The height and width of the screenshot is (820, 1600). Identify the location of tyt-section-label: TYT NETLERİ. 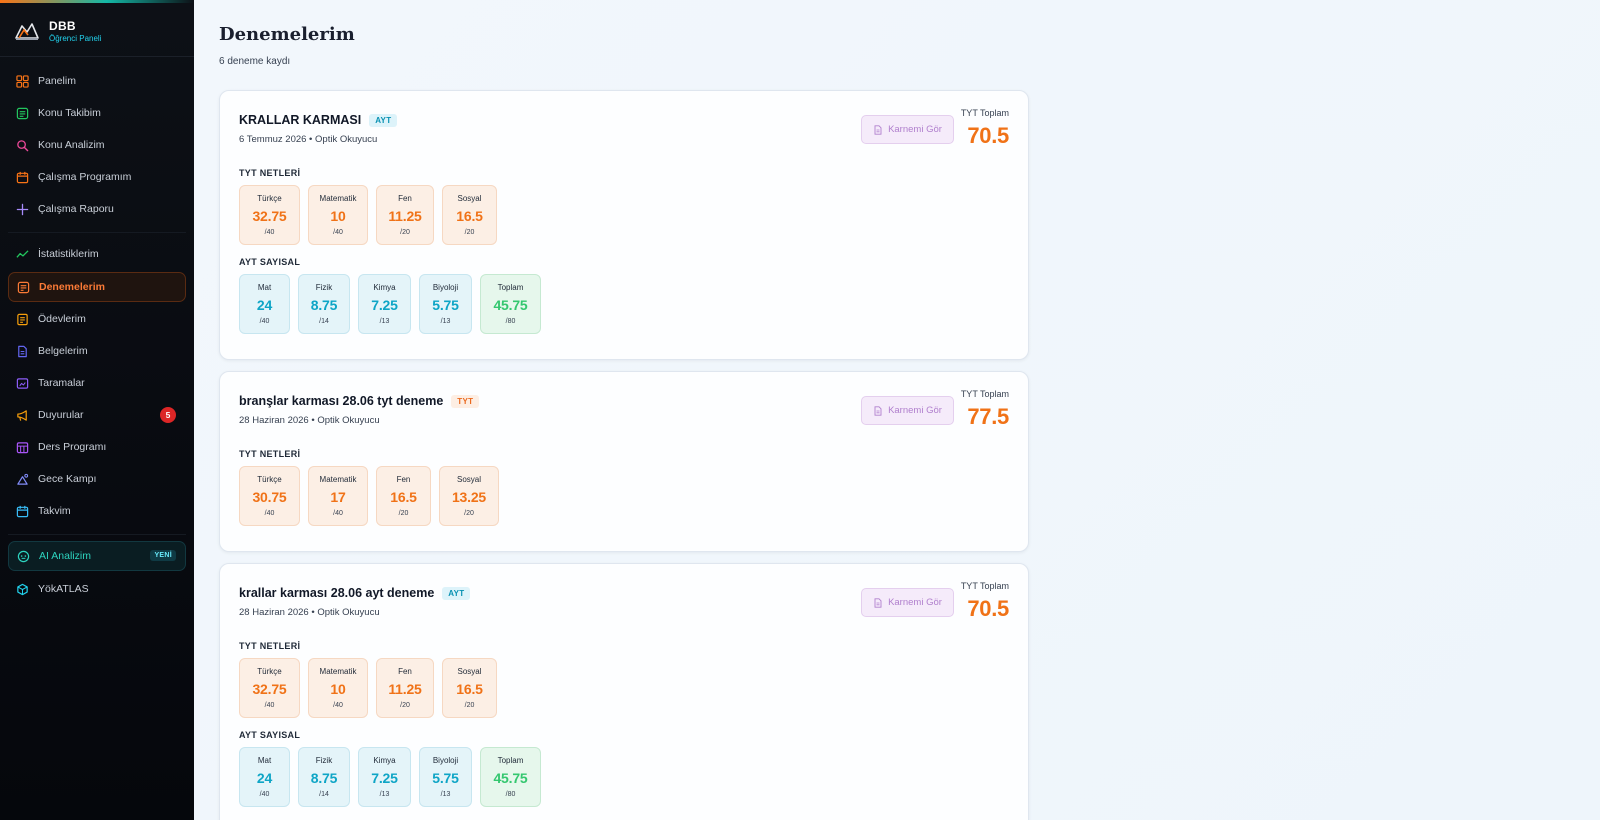
(270, 454).